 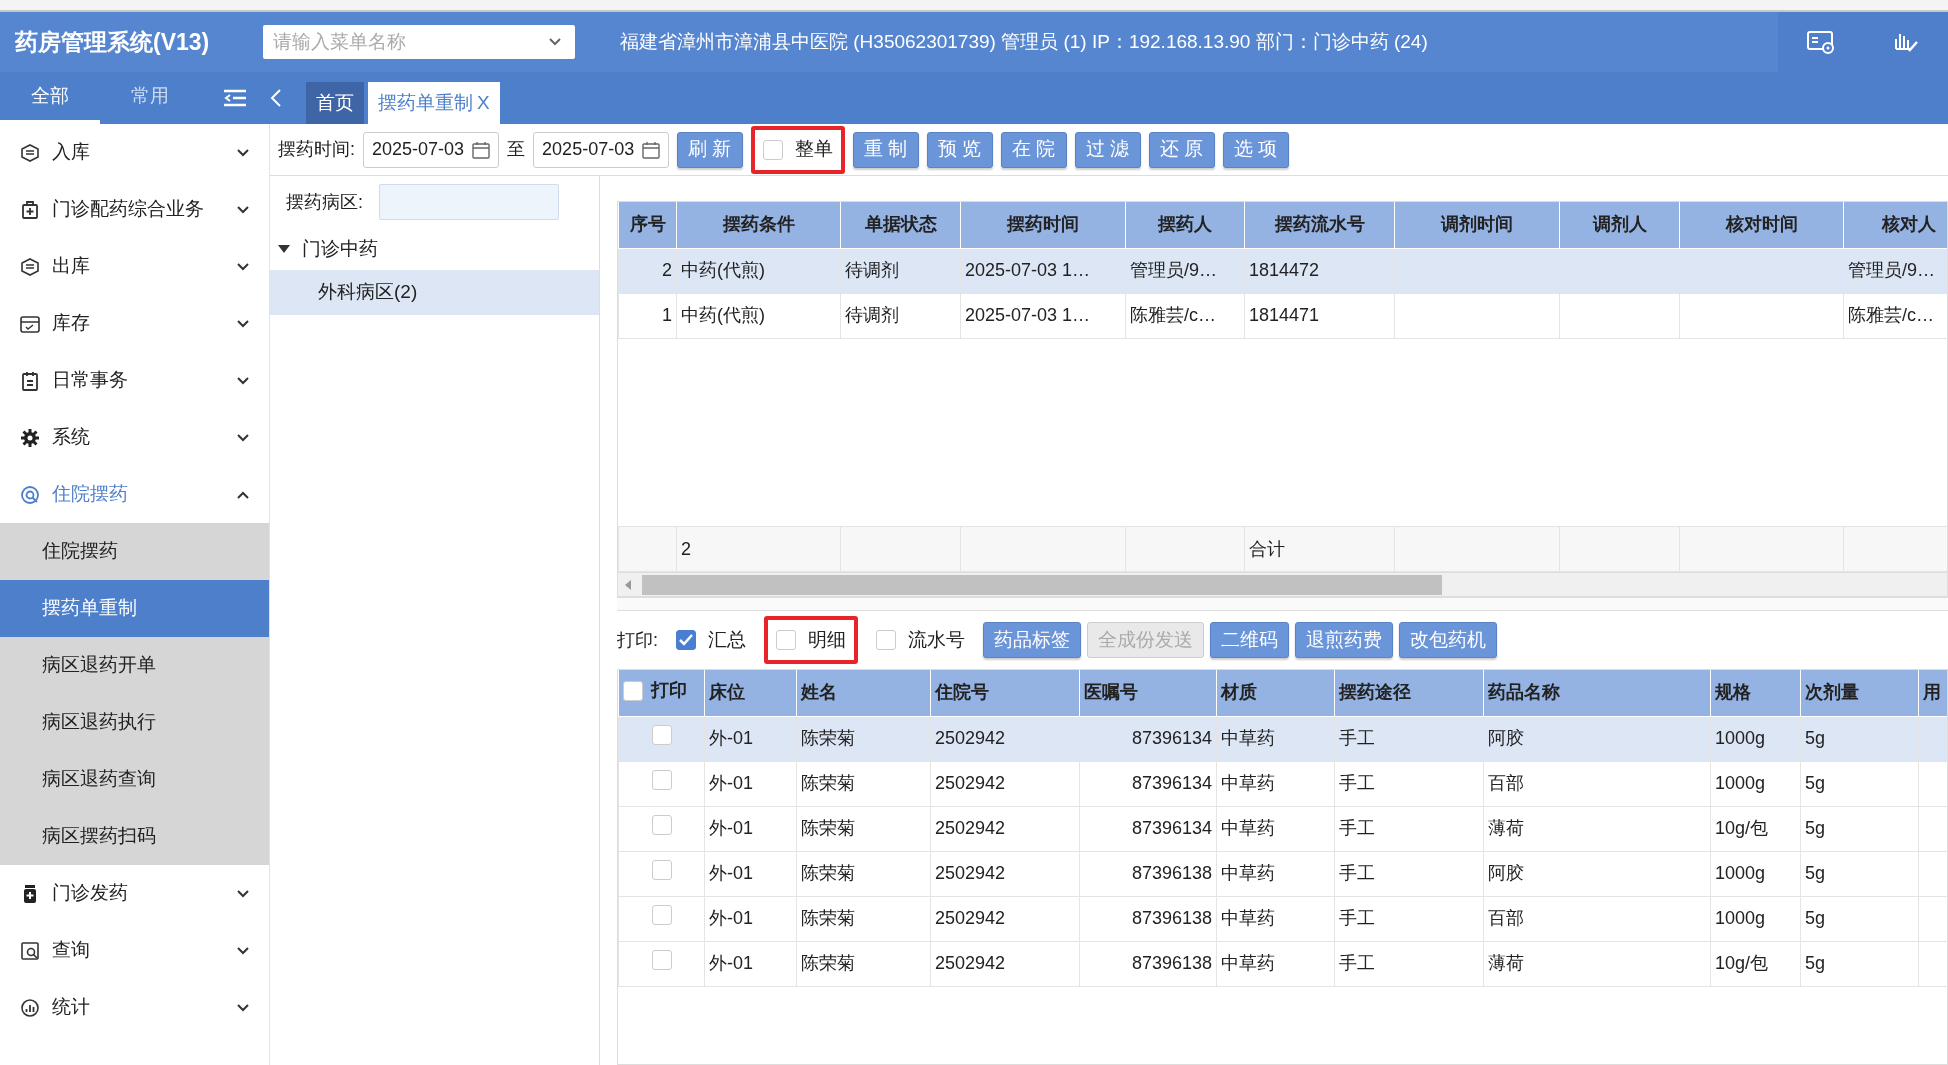 I want to click on submenu-item: 病区摆药扫码, so click(x=134, y=836).